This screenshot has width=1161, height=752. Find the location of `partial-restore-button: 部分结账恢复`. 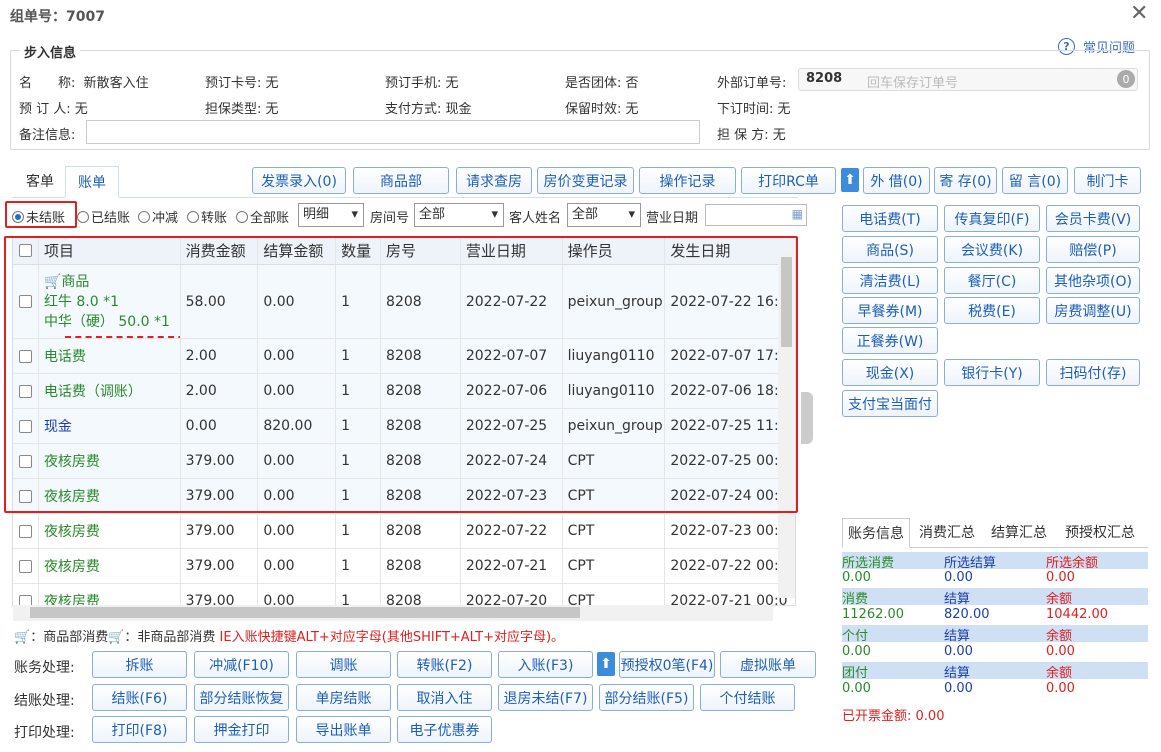

partial-restore-button: 部分结账恢复 is located at coordinates (241, 697).